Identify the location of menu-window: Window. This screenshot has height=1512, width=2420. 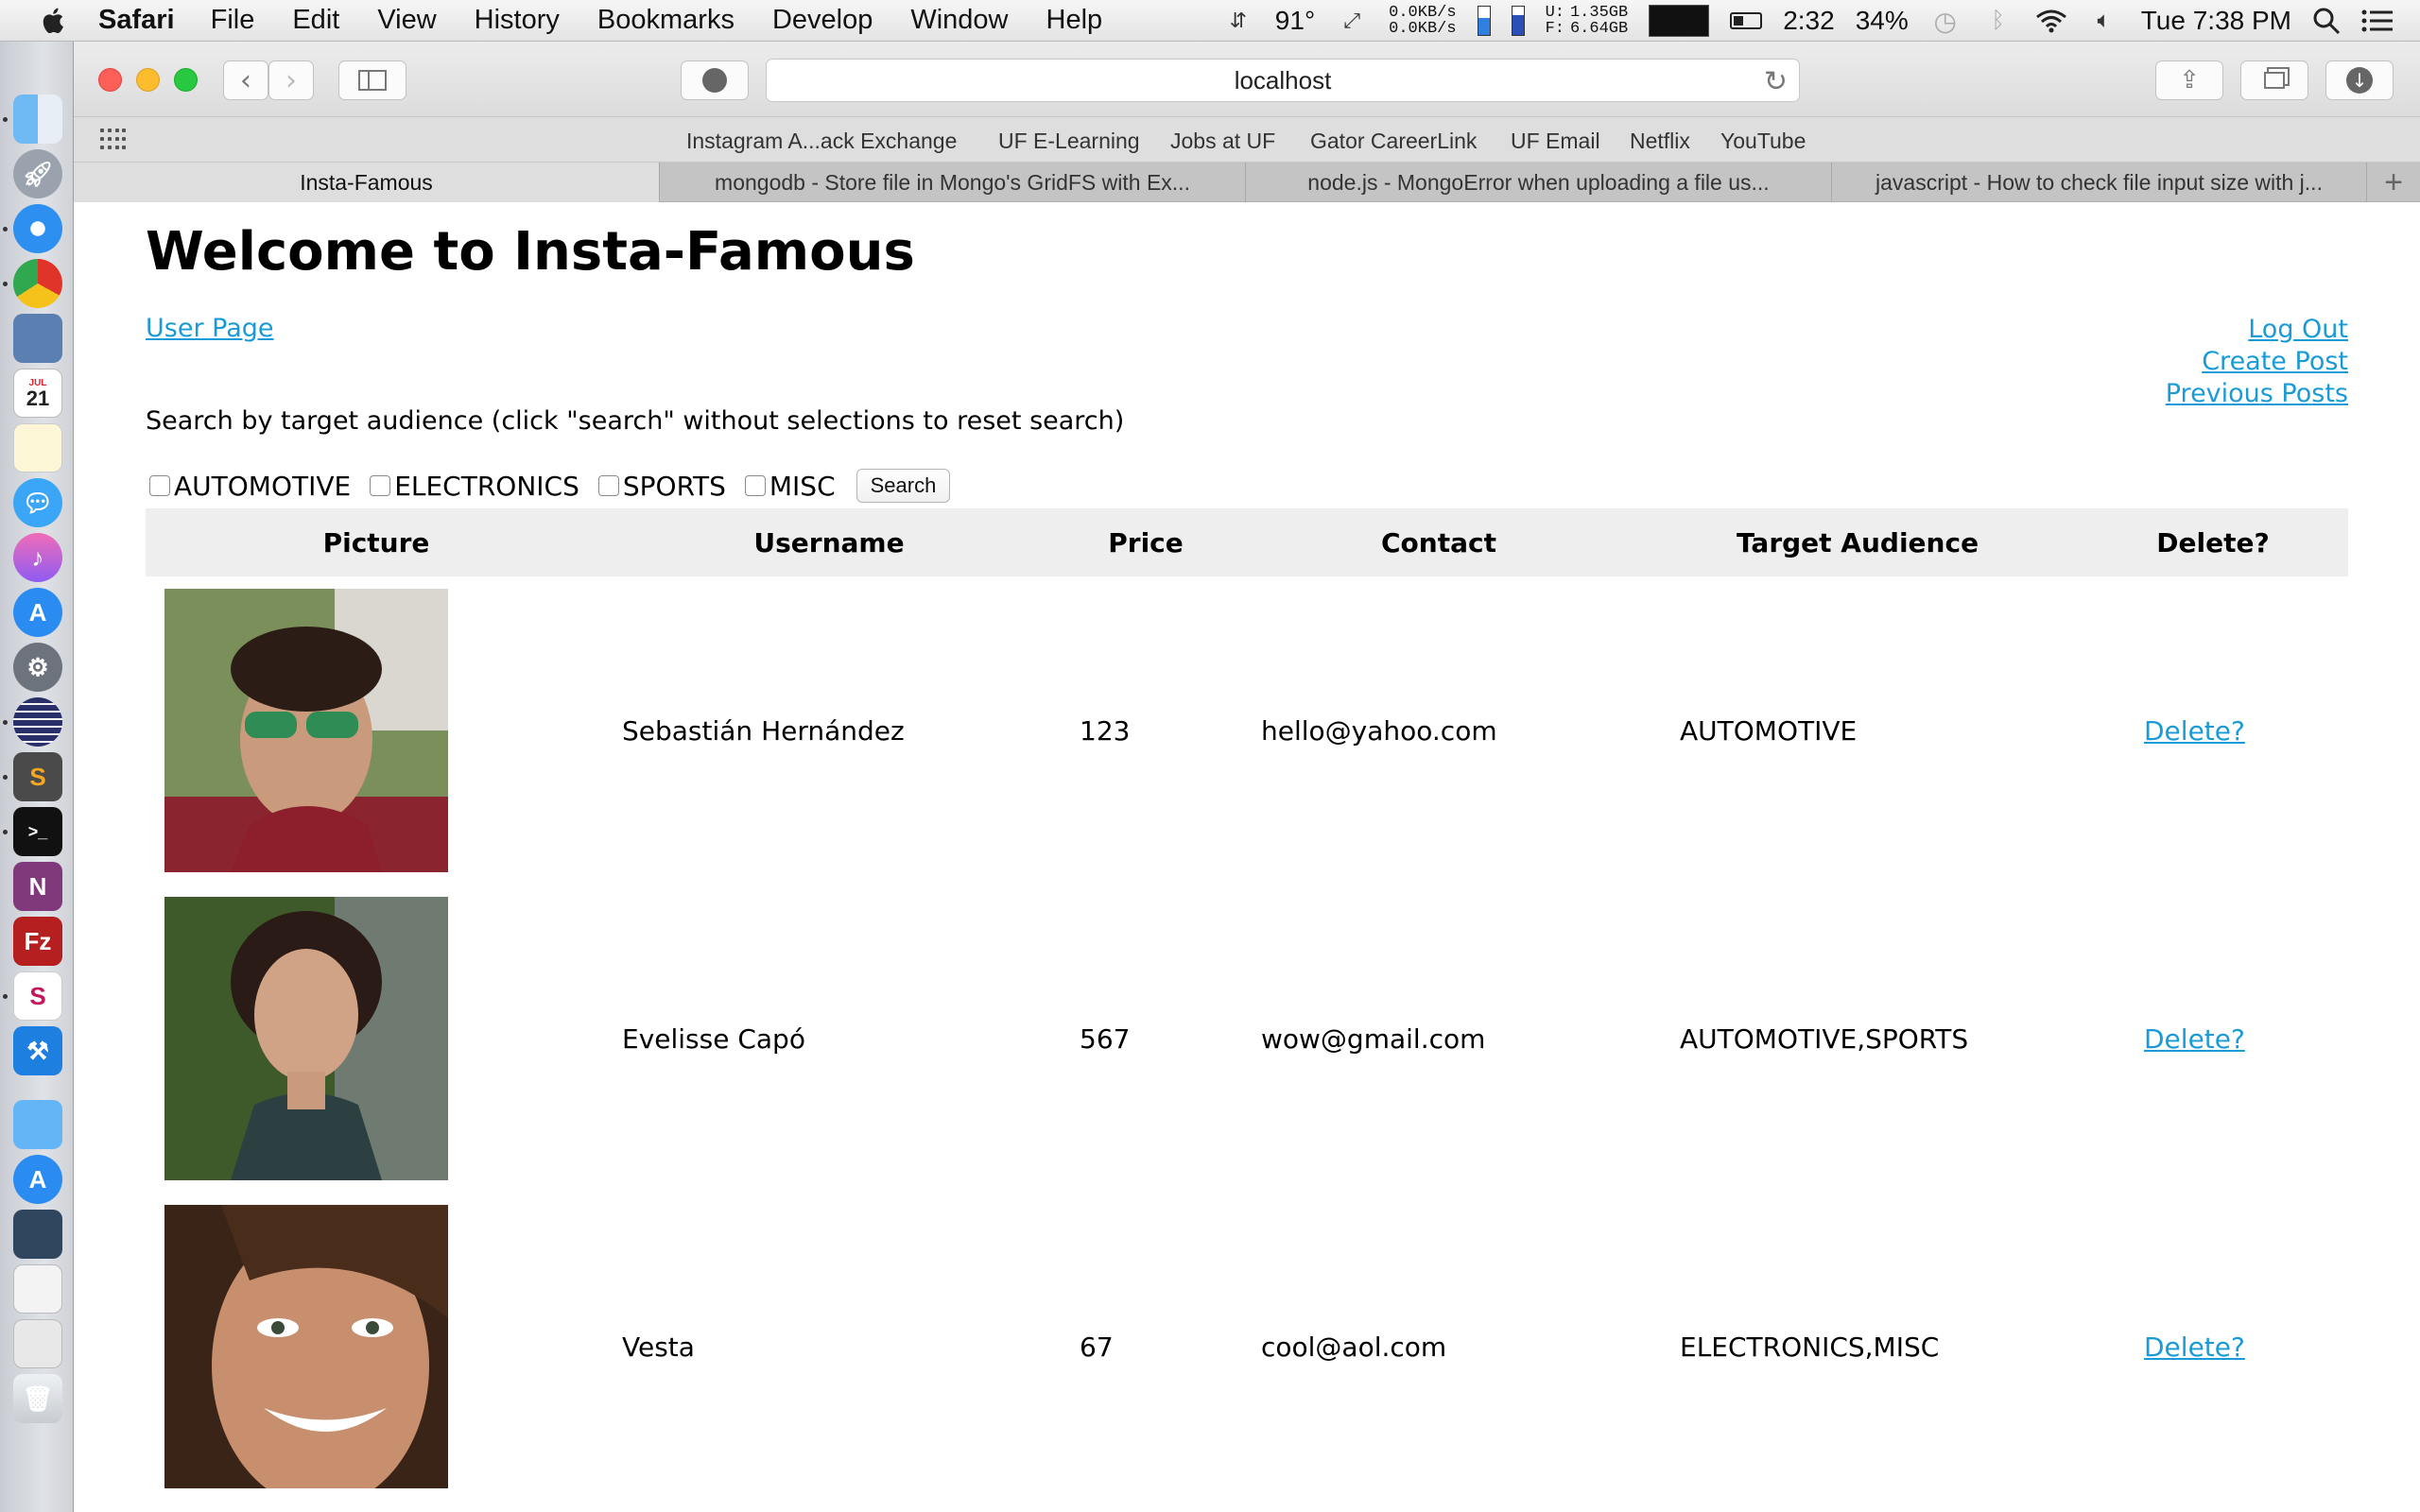
(959, 20).